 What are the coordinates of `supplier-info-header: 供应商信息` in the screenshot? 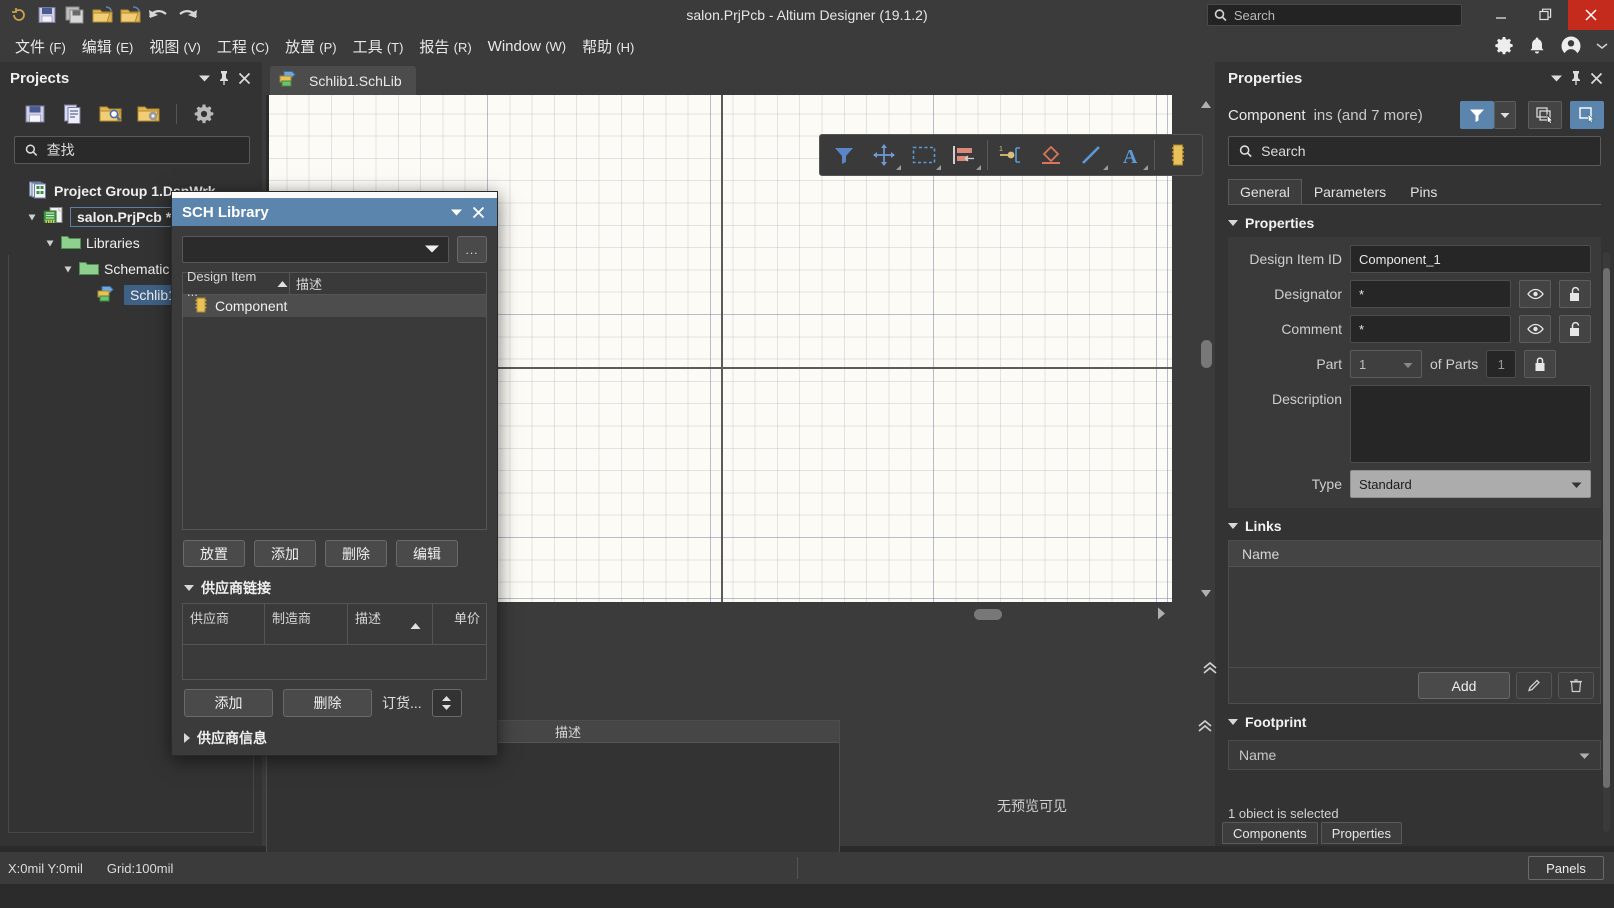 It's located at (334, 735).